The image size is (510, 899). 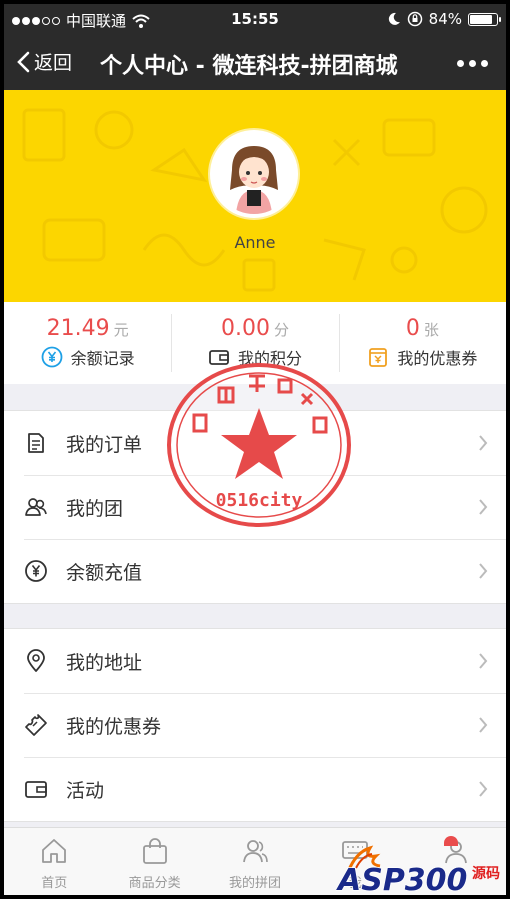 I want to click on balance-label: 余额记录, so click(x=102, y=358).